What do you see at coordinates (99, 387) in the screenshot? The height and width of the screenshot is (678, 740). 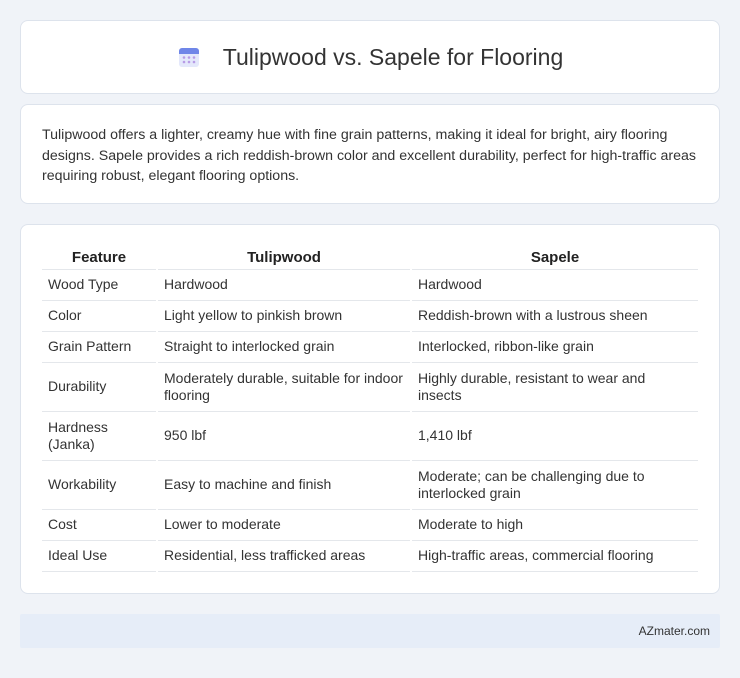 I see `table-cell: Durability` at bounding box center [99, 387].